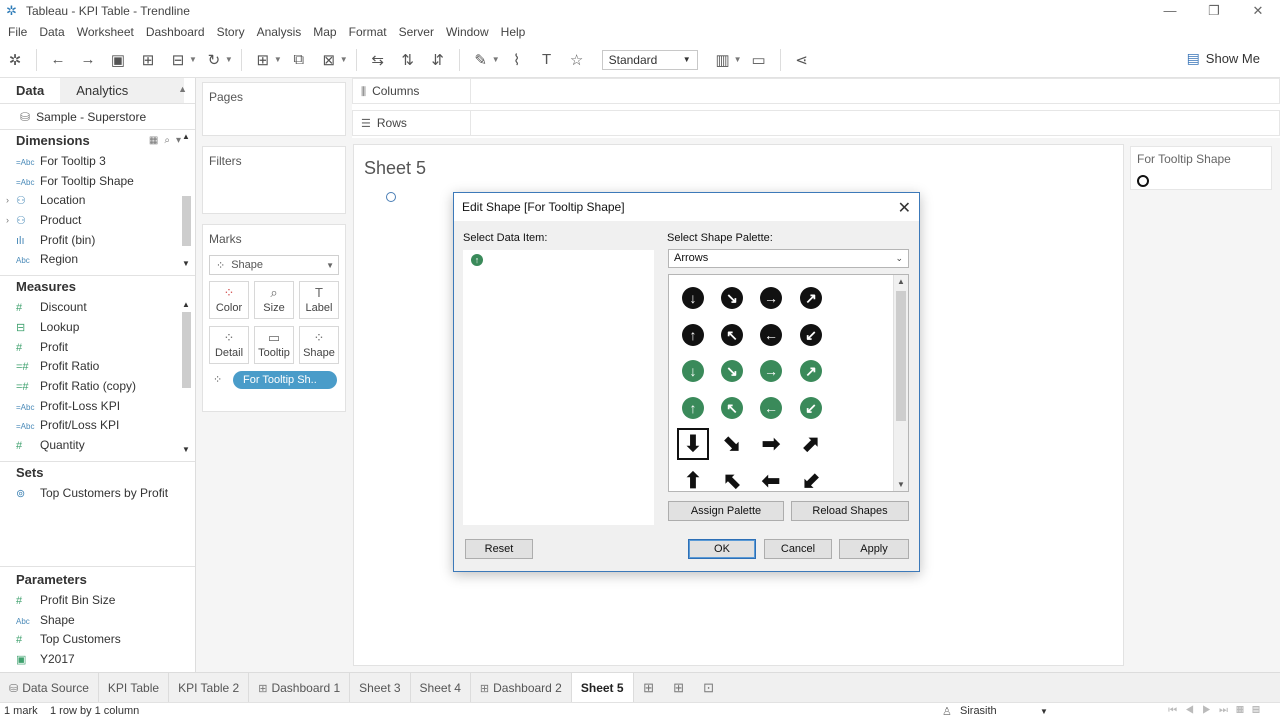 The image size is (1280, 720). I want to click on fit-dropdown: Standard ▼, so click(649, 59).